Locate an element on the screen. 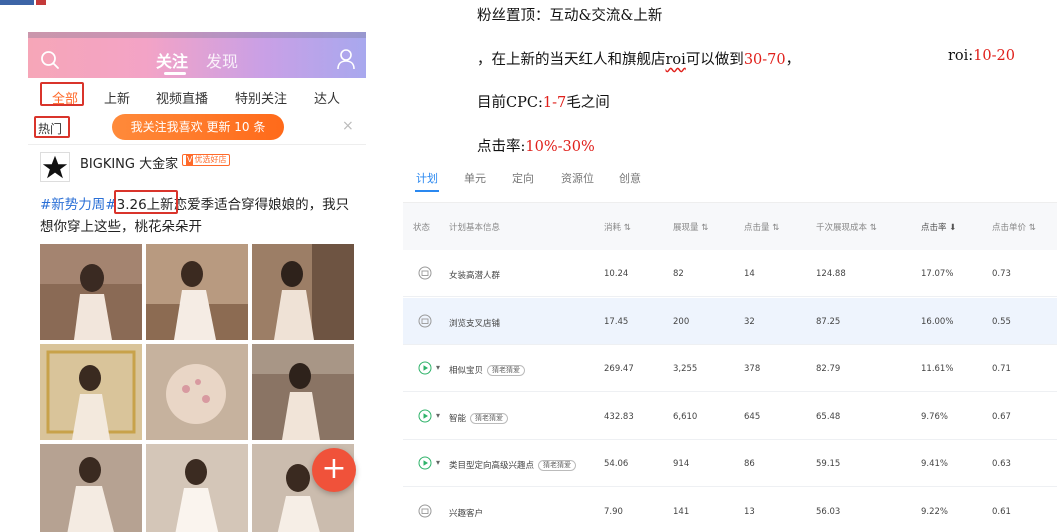 Image resolution: width=1063 pixels, height=532 pixels. note-line-2-right-range: 10-20 is located at coordinates (994, 56).